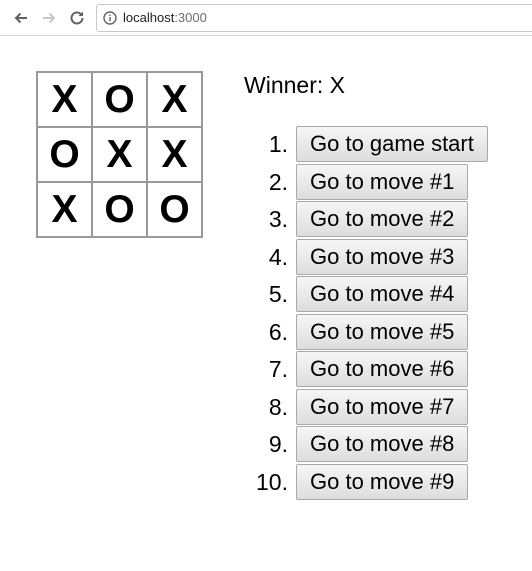  What do you see at coordinates (382, 481) in the screenshot?
I see `go-to-move-button: Go to move #9` at bounding box center [382, 481].